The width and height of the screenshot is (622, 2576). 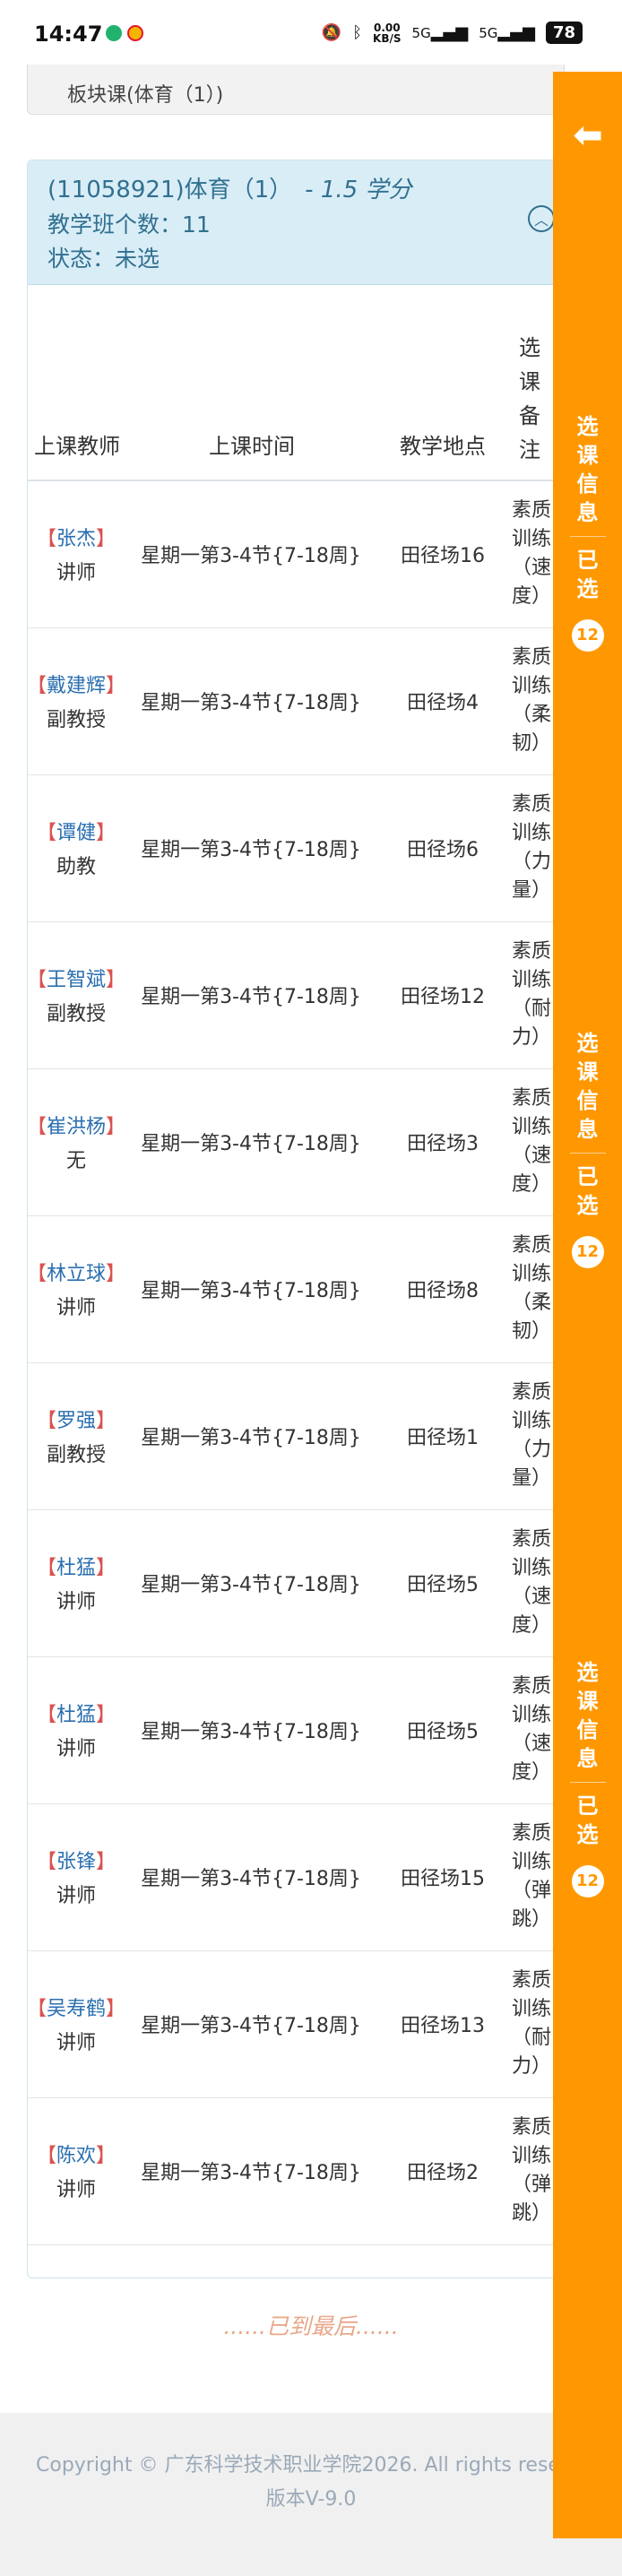 What do you see at coordinates (358, 190) in the screenshot?
I see `course-credit: - 1.5 学分` at bounding box center [358, 190].